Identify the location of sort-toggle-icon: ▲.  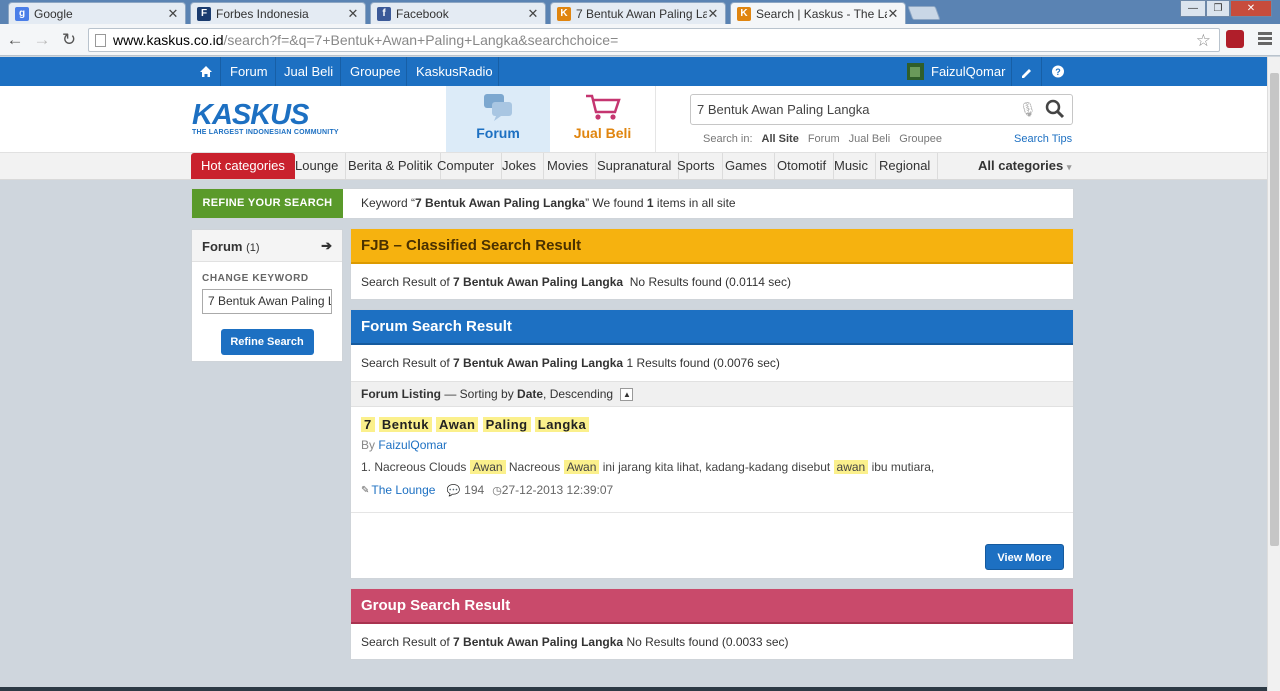
(627, 395).